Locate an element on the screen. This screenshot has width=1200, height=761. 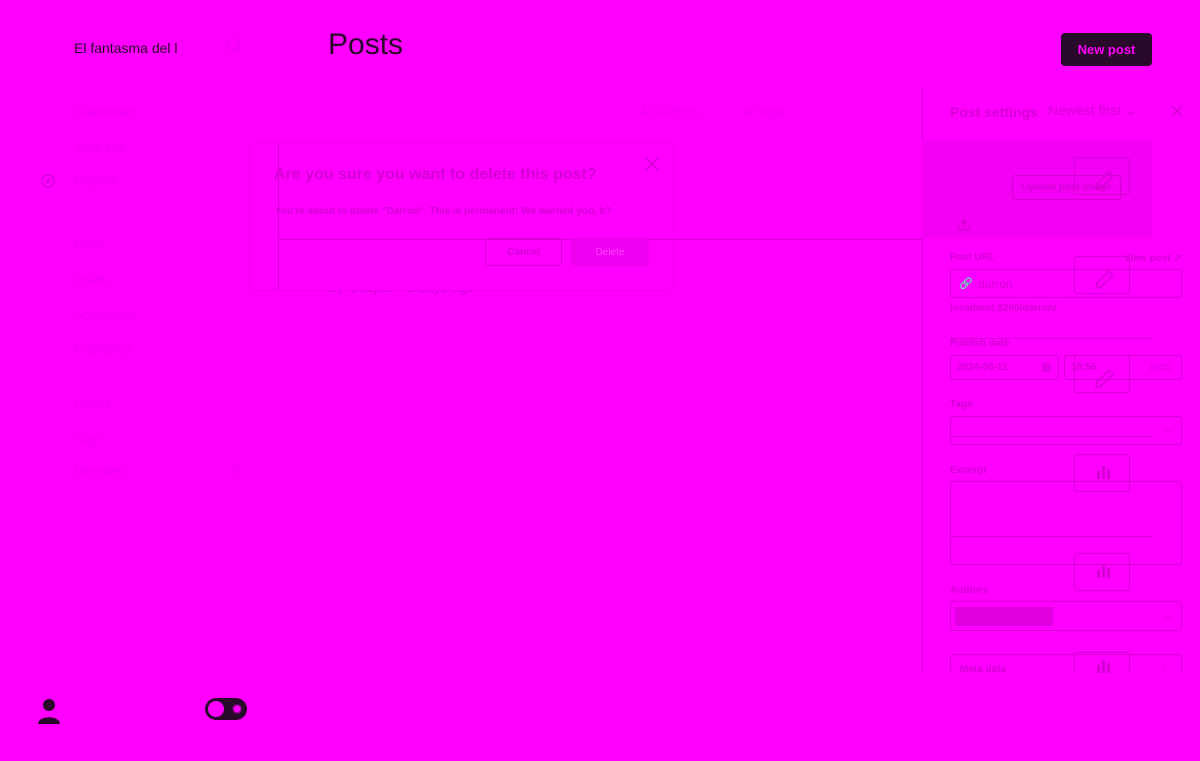
sidebar-item-drafts: Drafts is located at coordinates (91, 279).